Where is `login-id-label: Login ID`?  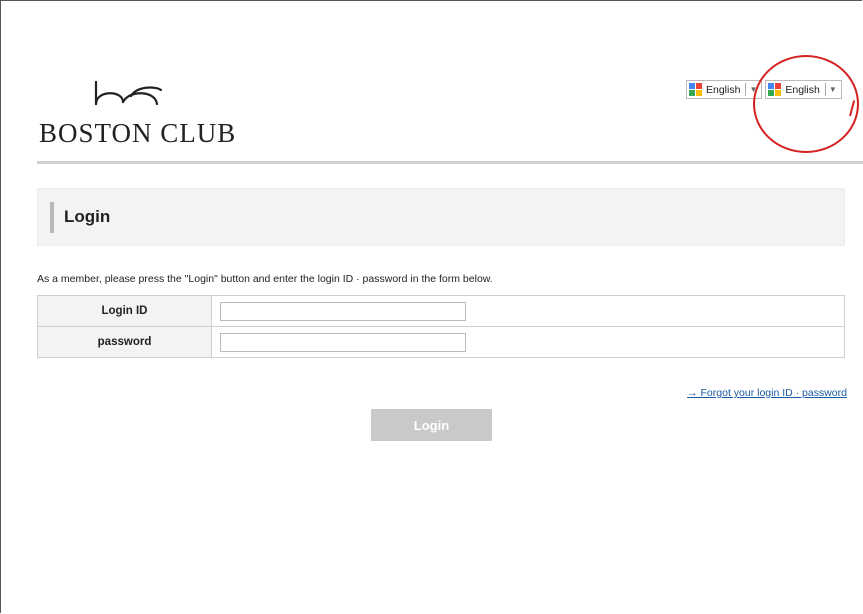
login-id-label: Login ID is located at coordinates (124, 311).